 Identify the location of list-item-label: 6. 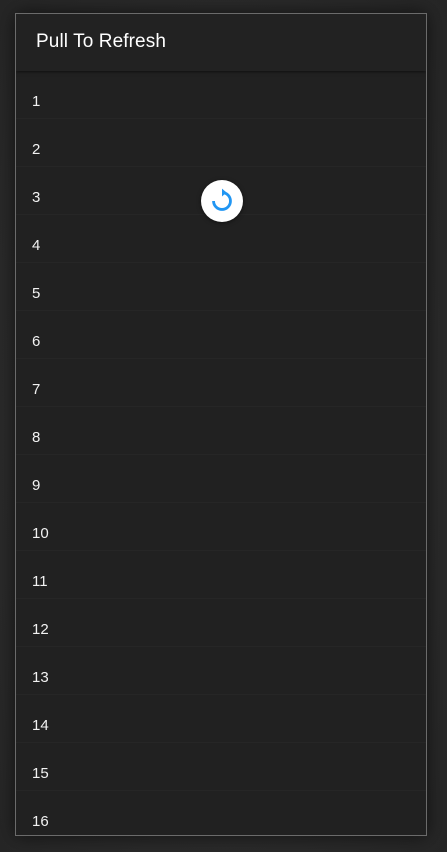
(36, 341).